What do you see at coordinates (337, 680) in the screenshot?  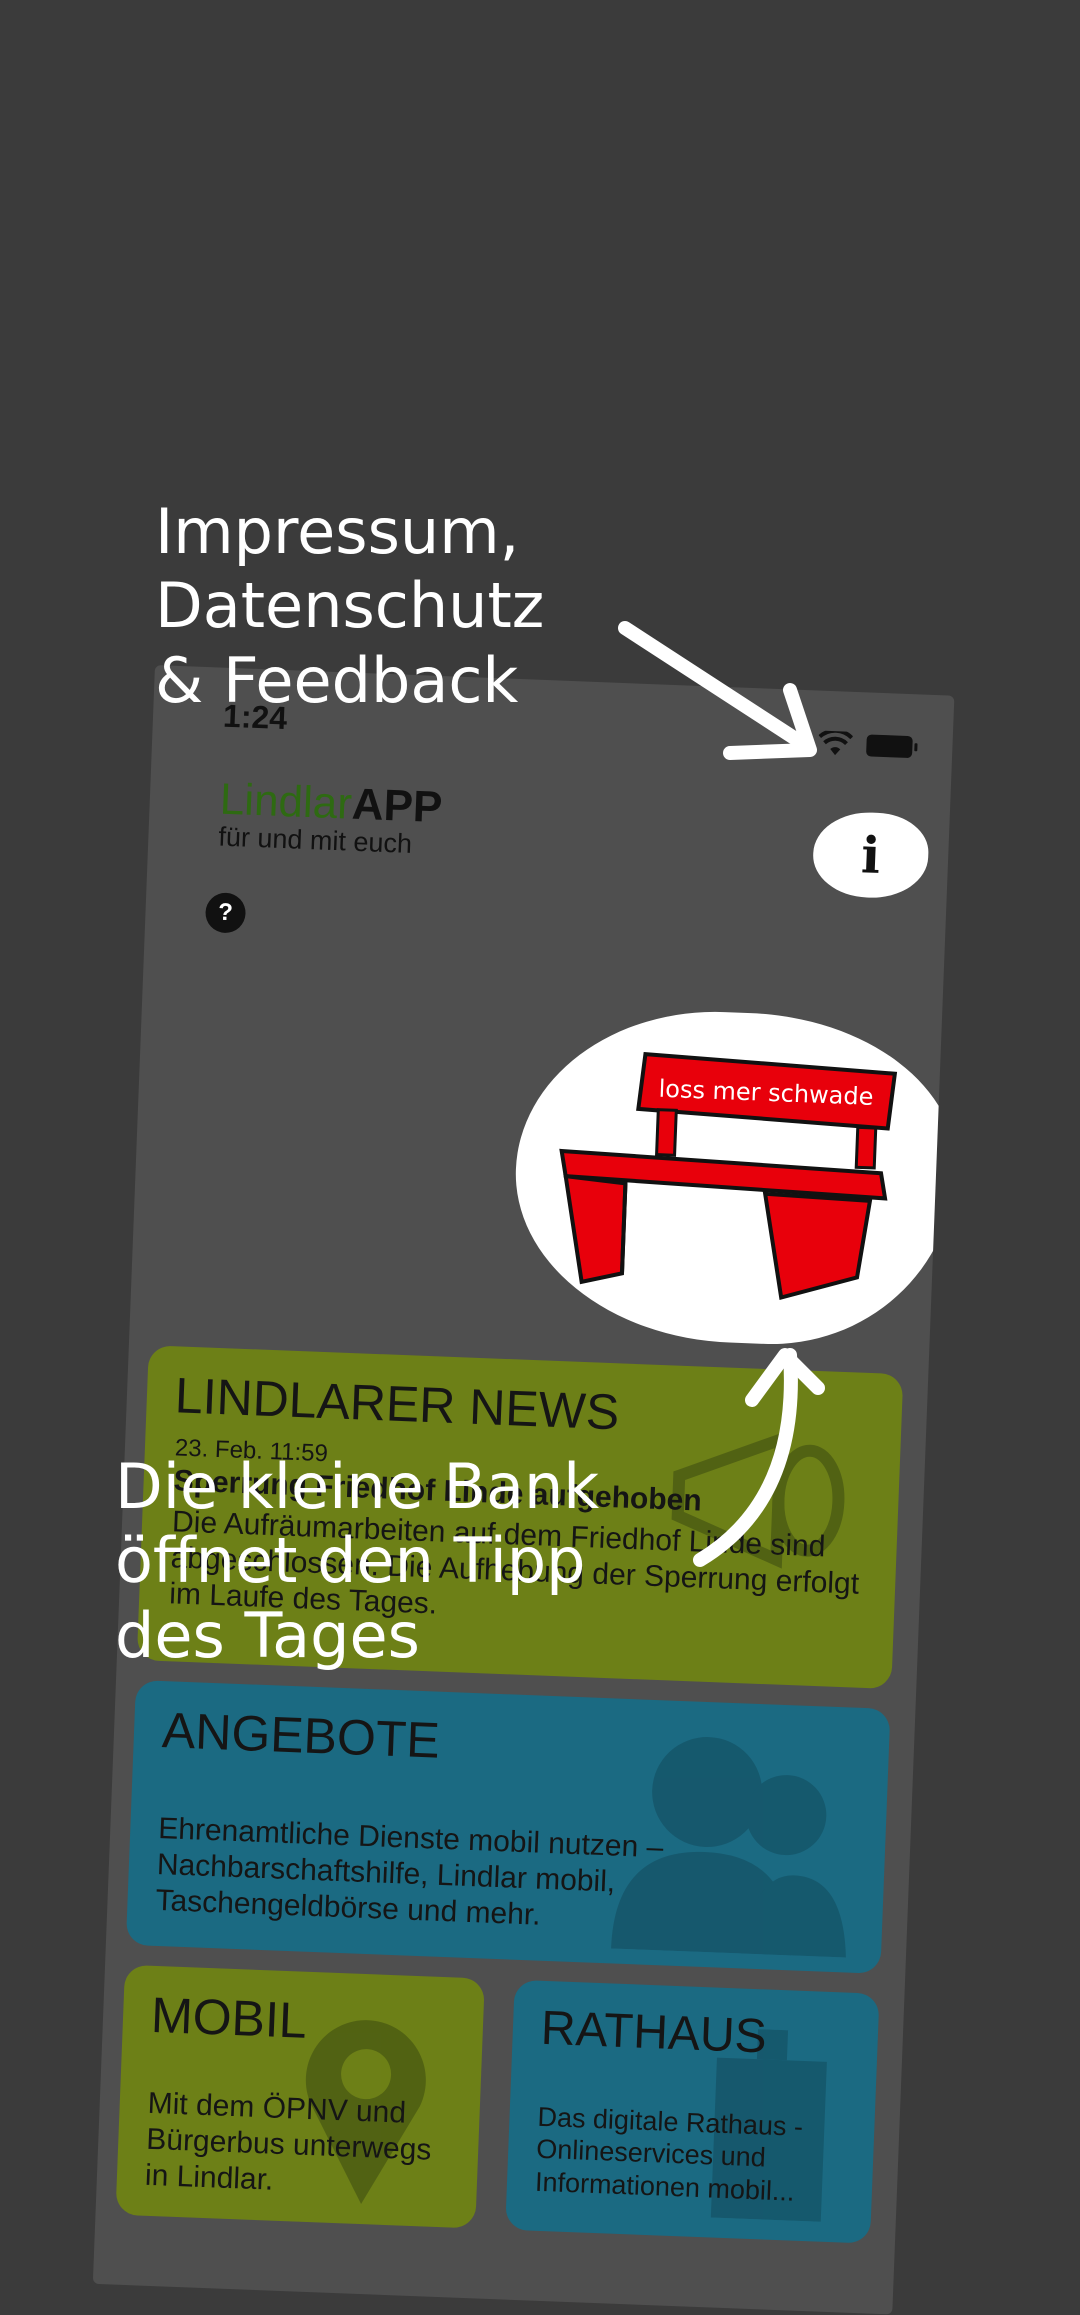 I see `annotation-line: & Feedback` at bounding box center [337, 680].